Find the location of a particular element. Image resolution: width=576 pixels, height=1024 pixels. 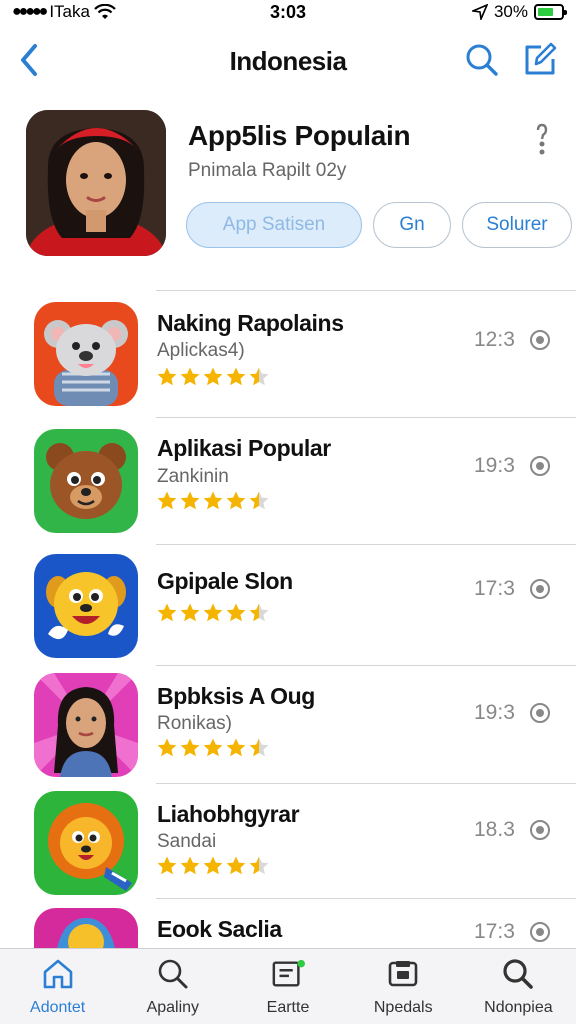

app-subtitle: Aplickas4) is located at coordinates (201, 350).